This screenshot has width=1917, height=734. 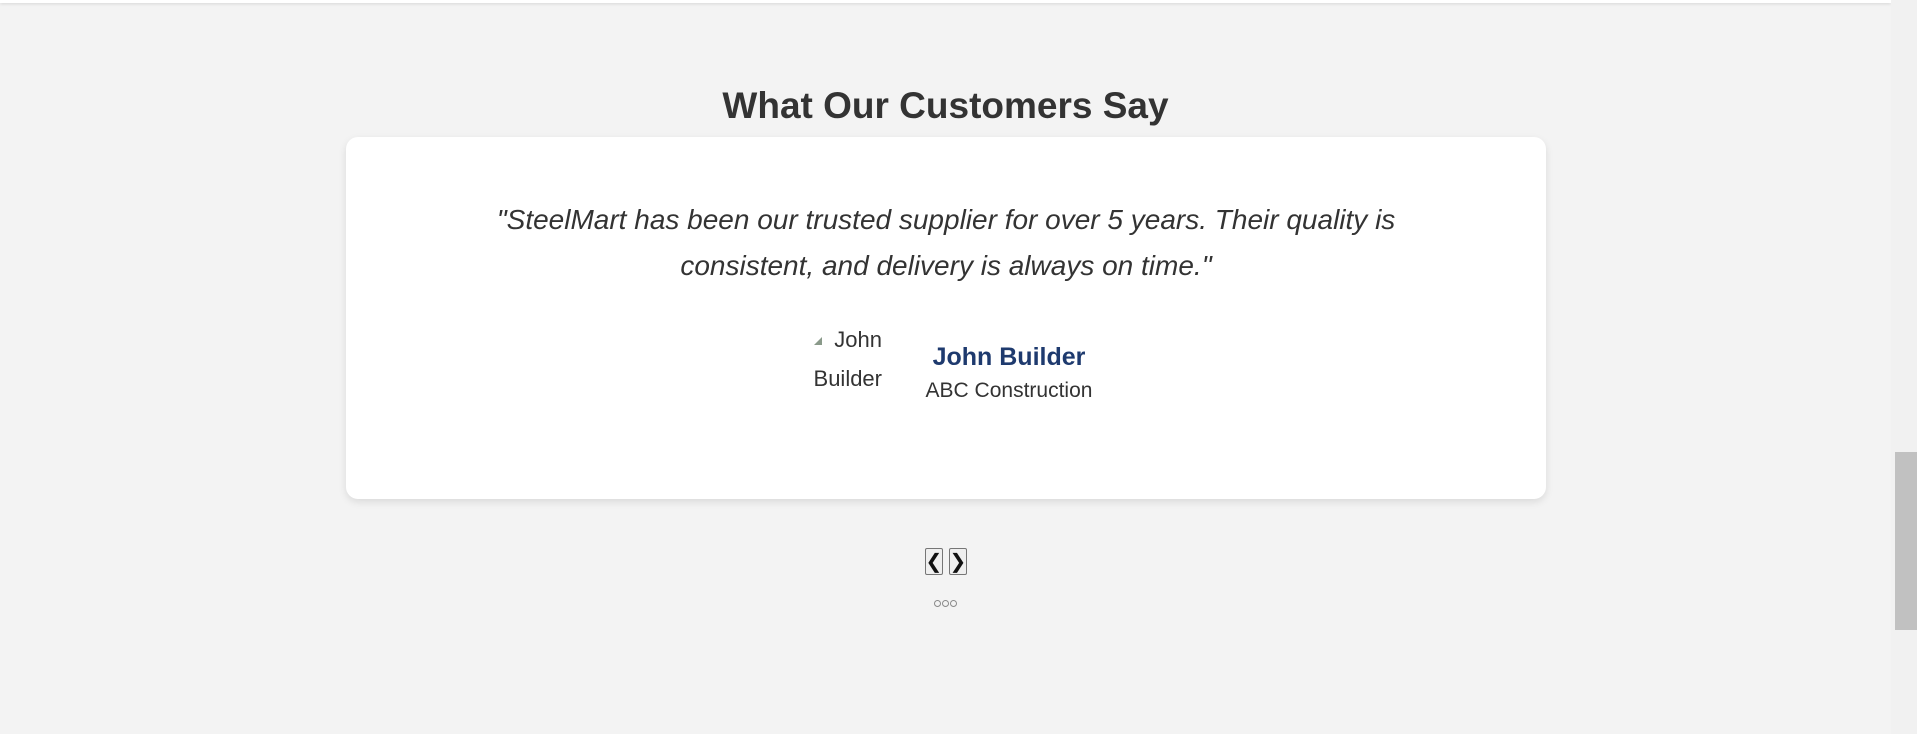 I want to click on author-company: ABC Construction, so click(x=1009, y=390).